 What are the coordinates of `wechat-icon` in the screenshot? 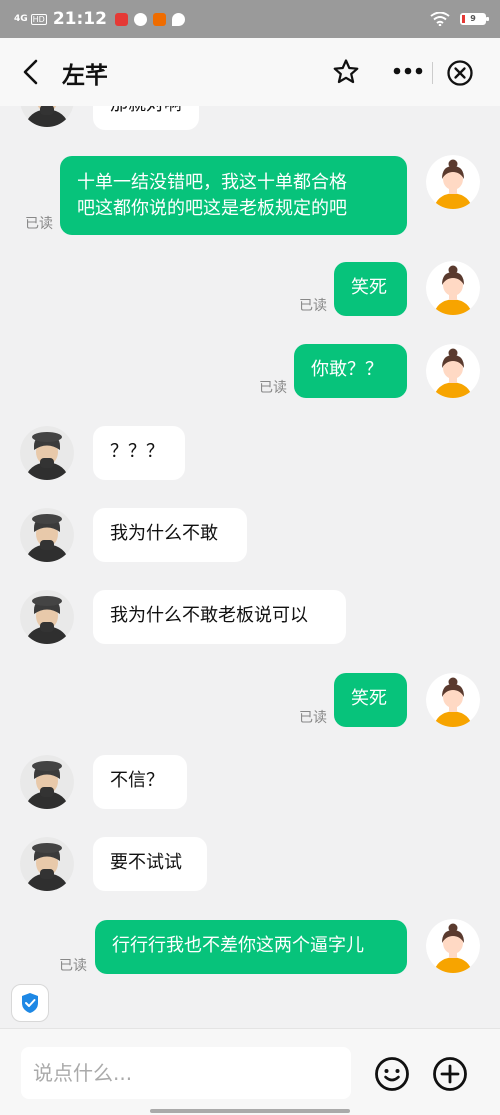 It's located at (140, 19).